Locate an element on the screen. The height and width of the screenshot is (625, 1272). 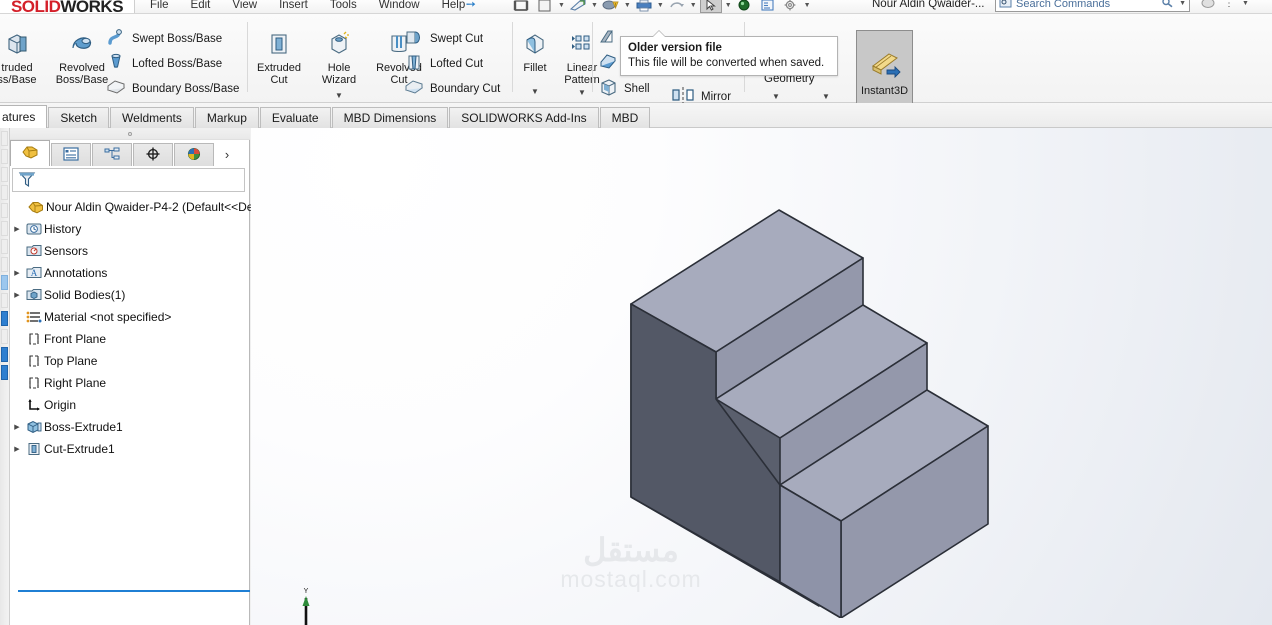
select-dropdown-icon: ▼ is located at coordinates (728, 5).